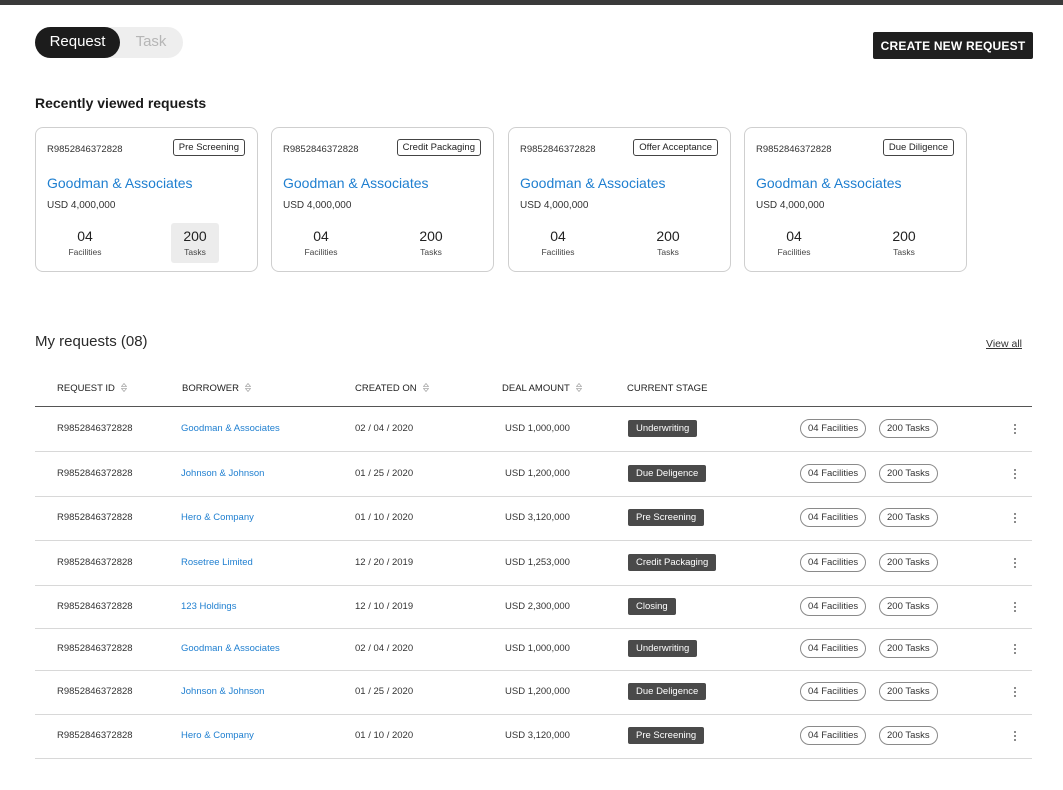  Describe the element at coordinates (77, 42) in the screenshot. I see `toggle-request: Request` at that location.